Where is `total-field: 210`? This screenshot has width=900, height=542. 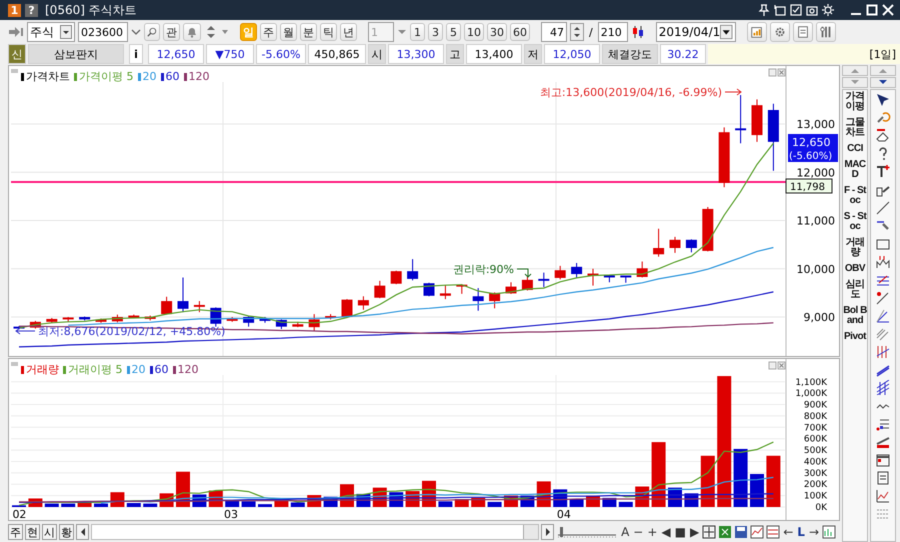 total-field: 210 is located at coordinates (613, 32).